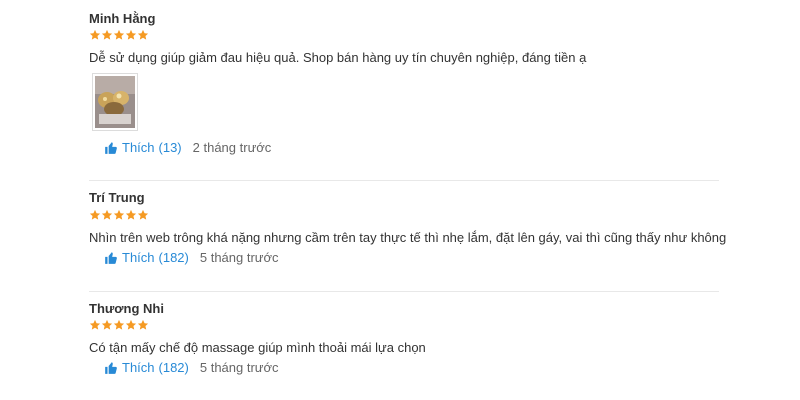  What do you see at coordinates (187, 147) in the screenshot?
I see `review-actions: Thích (13) 2 tháng trước` at bounding box center [187, 147].